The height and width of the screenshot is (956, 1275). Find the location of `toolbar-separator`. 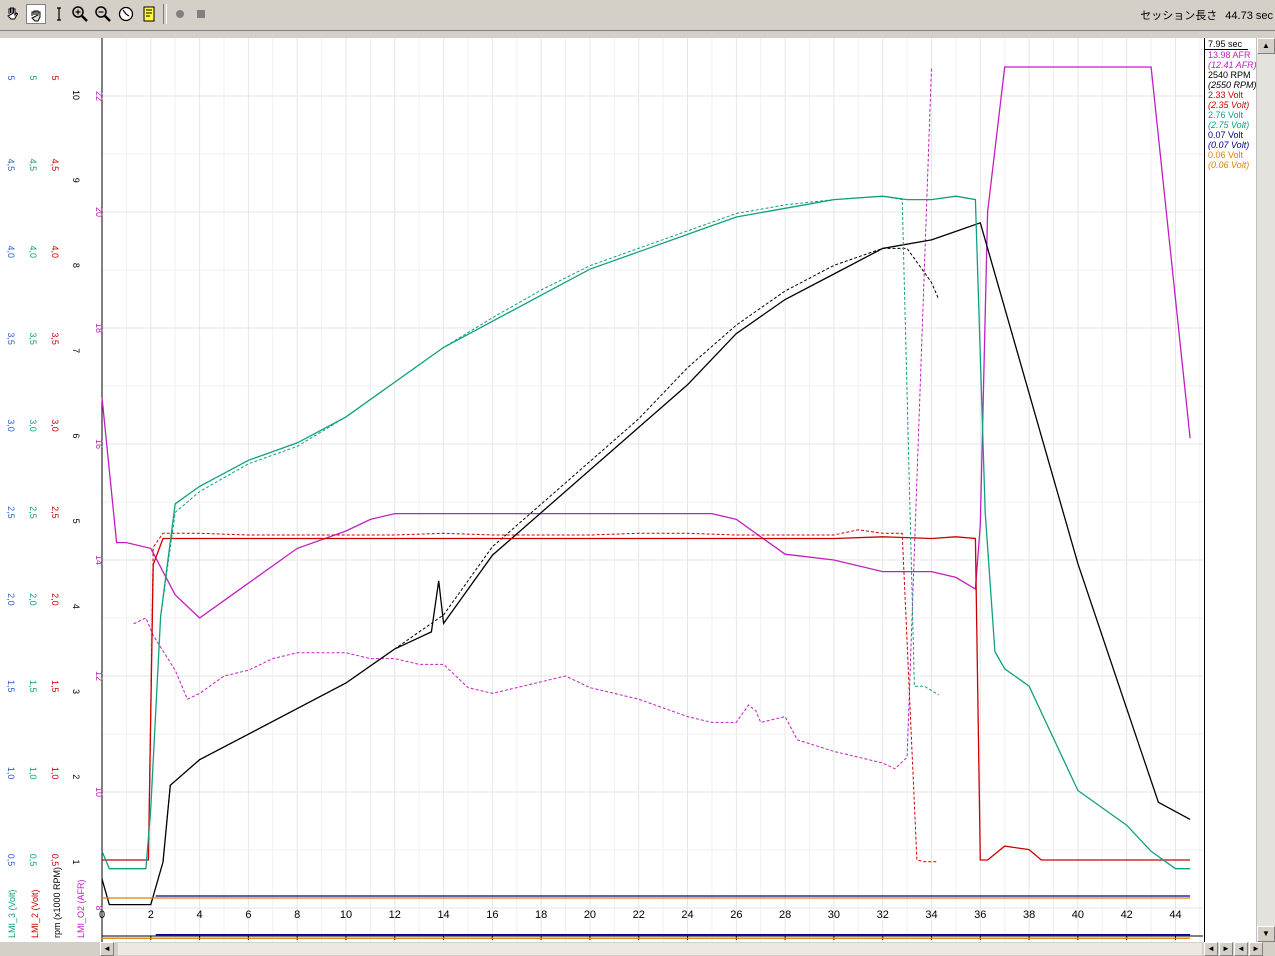

toolbar-separator is located at coordinates (165, 14).